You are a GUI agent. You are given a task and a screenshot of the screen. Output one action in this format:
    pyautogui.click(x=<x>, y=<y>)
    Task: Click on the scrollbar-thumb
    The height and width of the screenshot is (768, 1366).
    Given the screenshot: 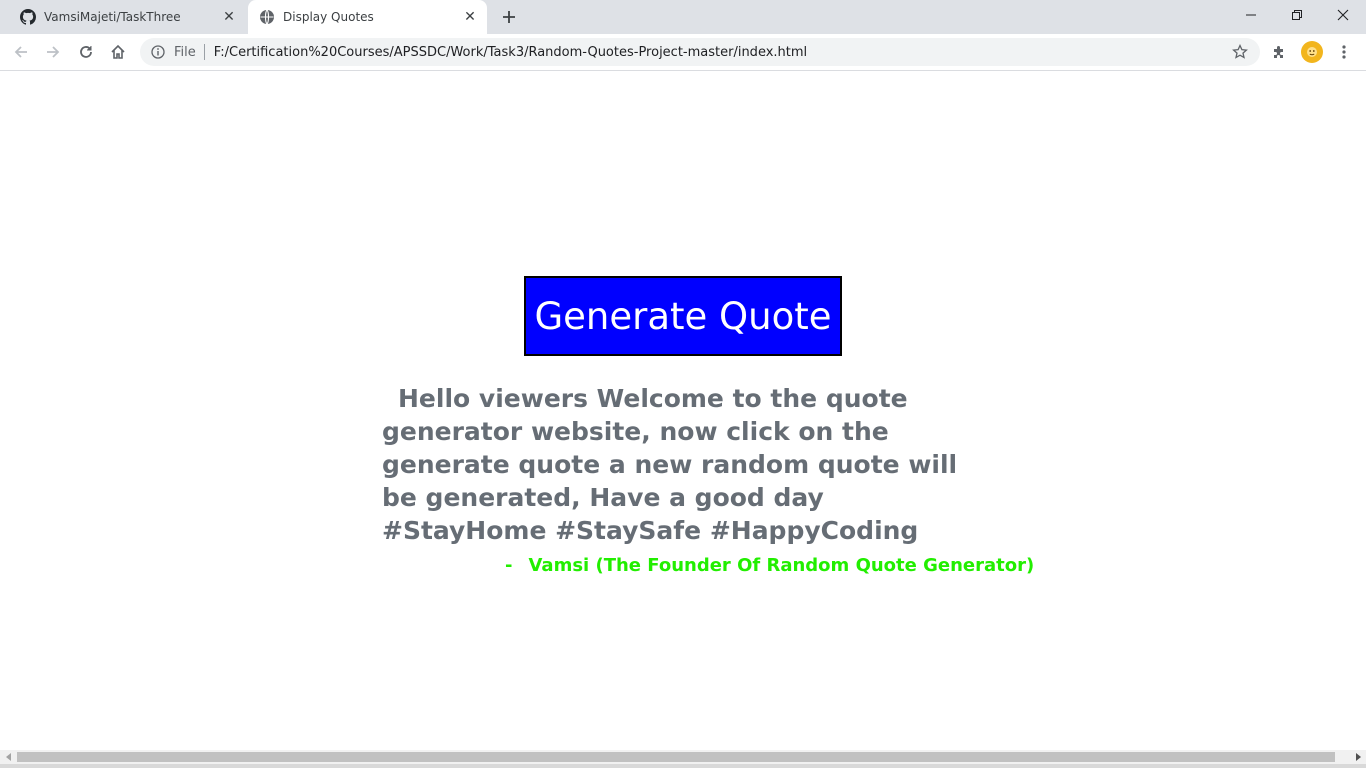 What is the action you would take?
    pyautogui.click(x=676, y=757)
    